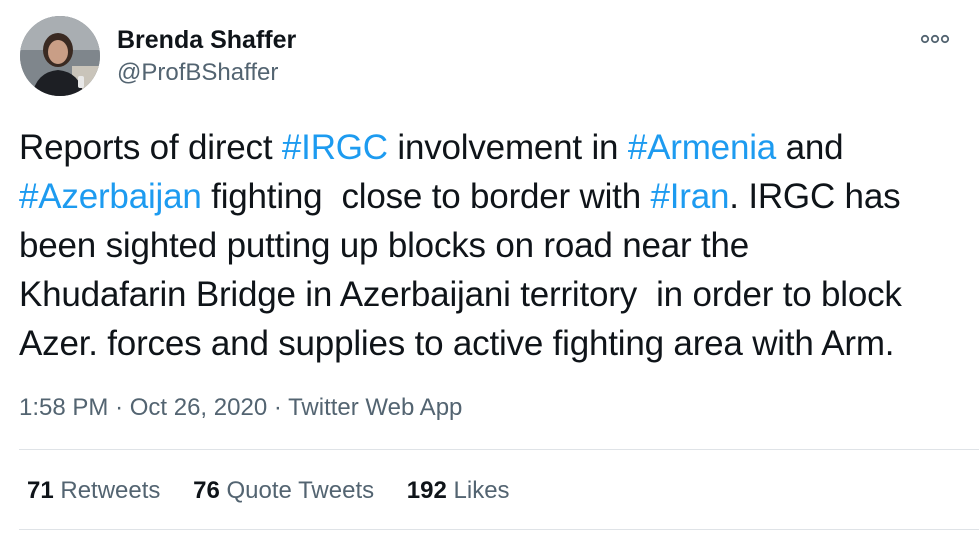 This screenshot has height=536, width=980. Describe the element at coordinates (300, 490) in the screenshot. I see `quote-tweets-label: Quote Tweets` at that location.